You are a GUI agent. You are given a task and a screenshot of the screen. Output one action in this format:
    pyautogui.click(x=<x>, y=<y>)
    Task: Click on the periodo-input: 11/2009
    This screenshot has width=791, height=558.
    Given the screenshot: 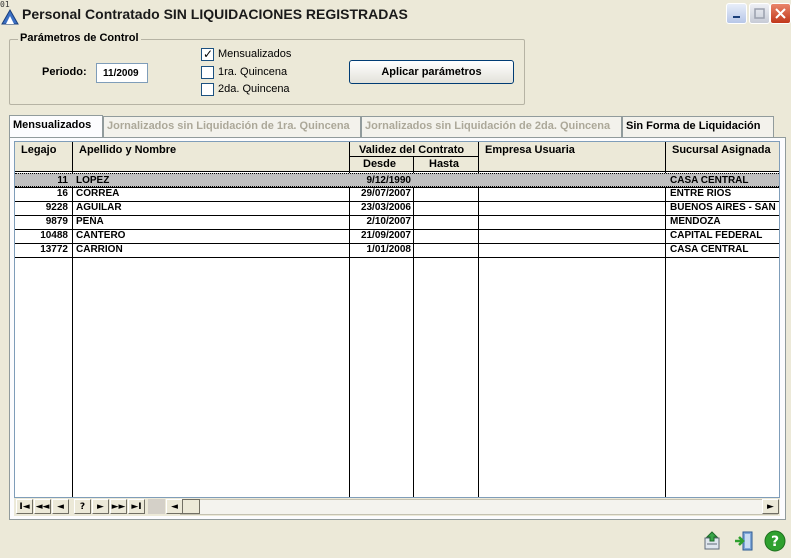 What is the action you would take?
    pyautogui.click(x=122, y=73)
    